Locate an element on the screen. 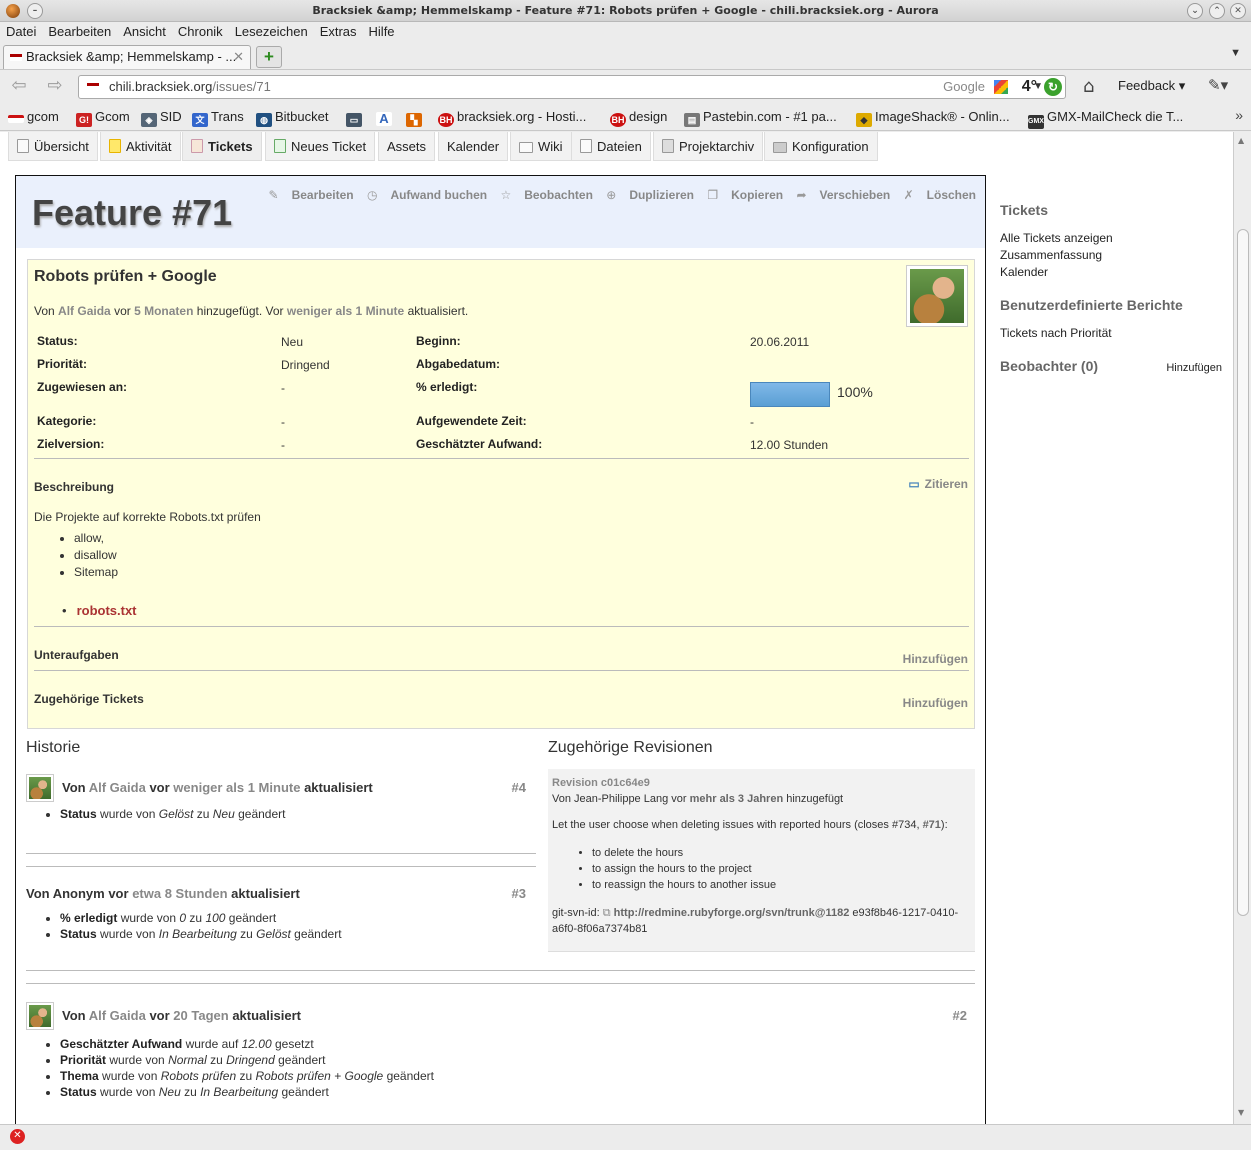 This screenshot has width=1251, height=1150. bookmark-gcom2: G! Gcom is located at coordinates (103, 118).